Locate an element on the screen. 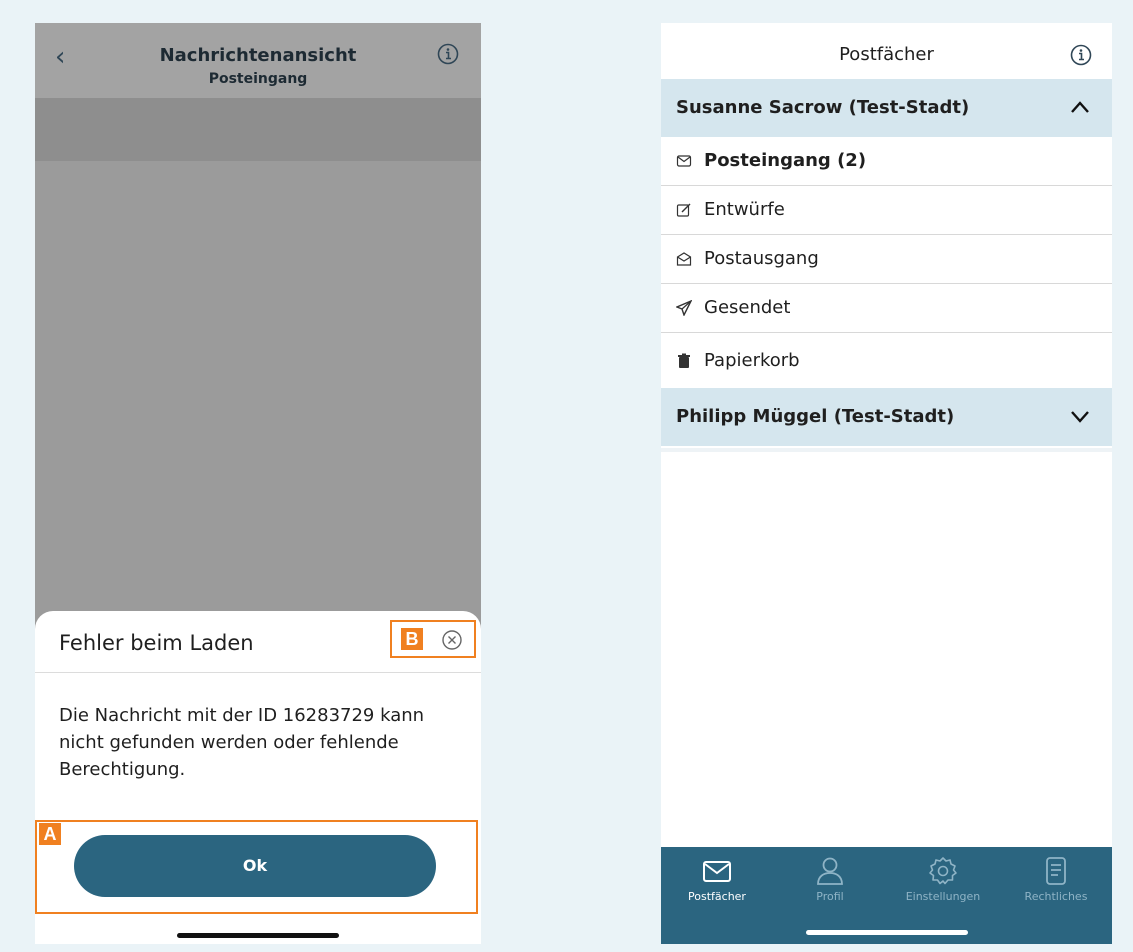  gear-icon is located at coordinates (943, 871).